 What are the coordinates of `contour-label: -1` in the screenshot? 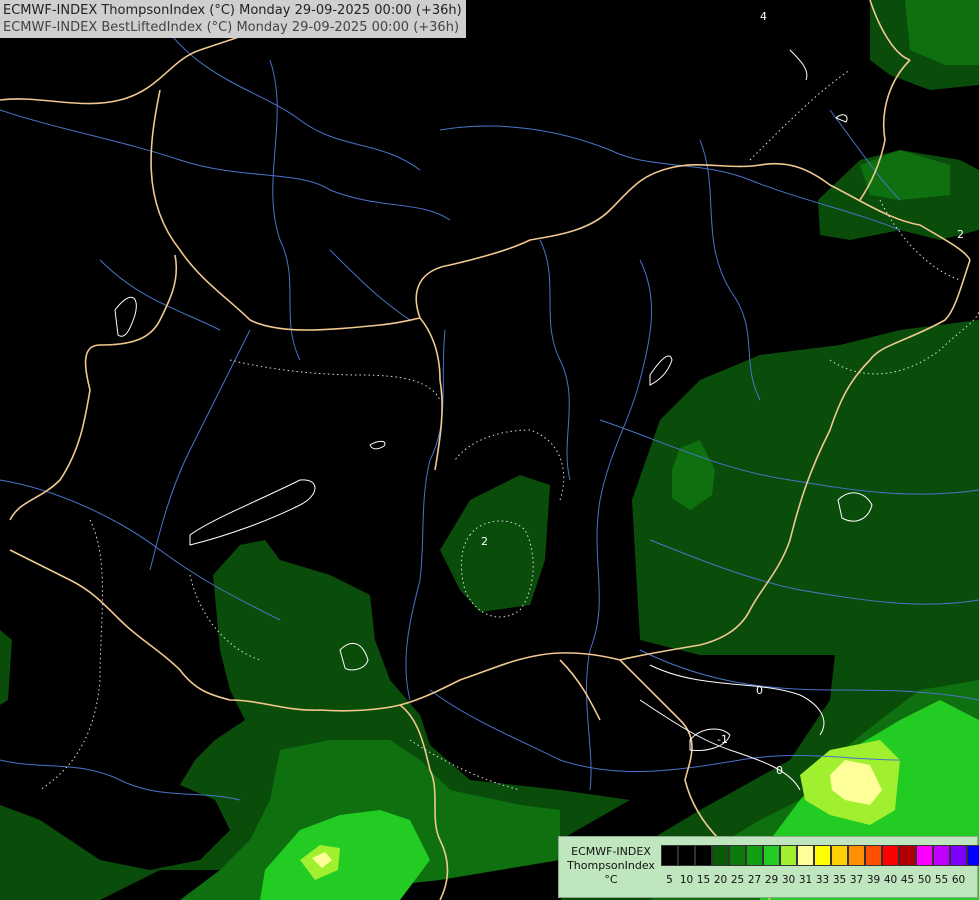 It's located at (722, 739).